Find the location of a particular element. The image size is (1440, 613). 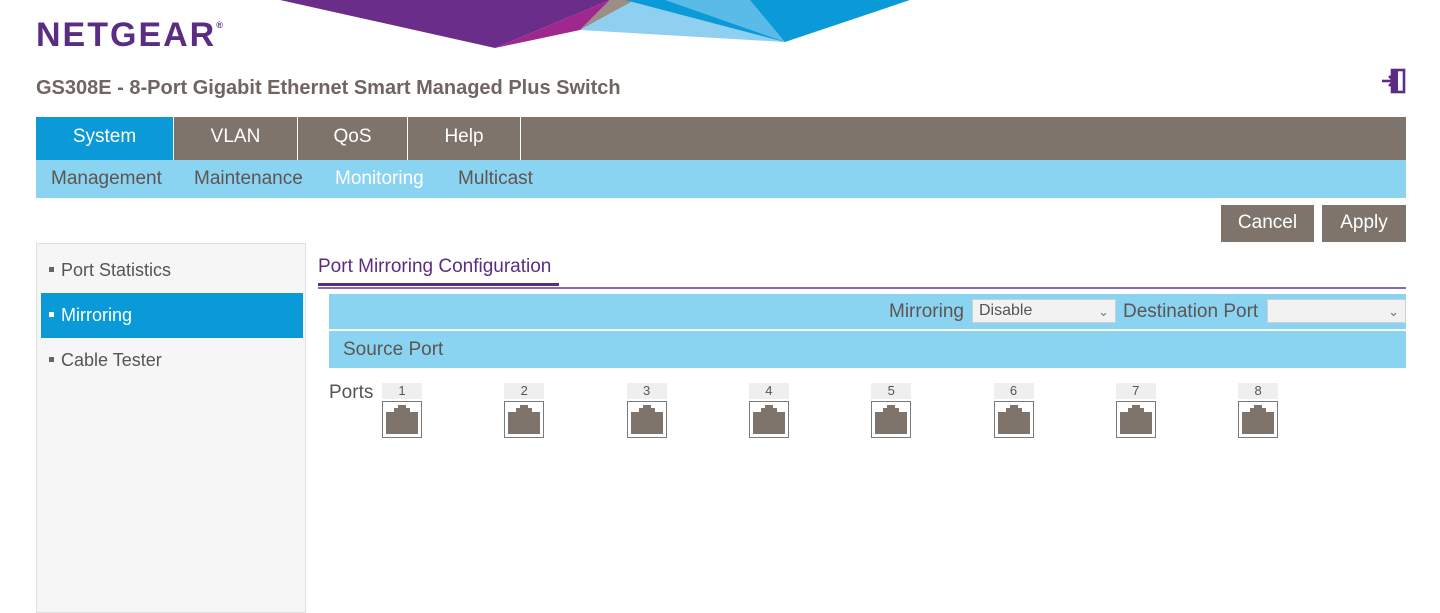

tab-qos: QoS is located at coordinates (353, 138).